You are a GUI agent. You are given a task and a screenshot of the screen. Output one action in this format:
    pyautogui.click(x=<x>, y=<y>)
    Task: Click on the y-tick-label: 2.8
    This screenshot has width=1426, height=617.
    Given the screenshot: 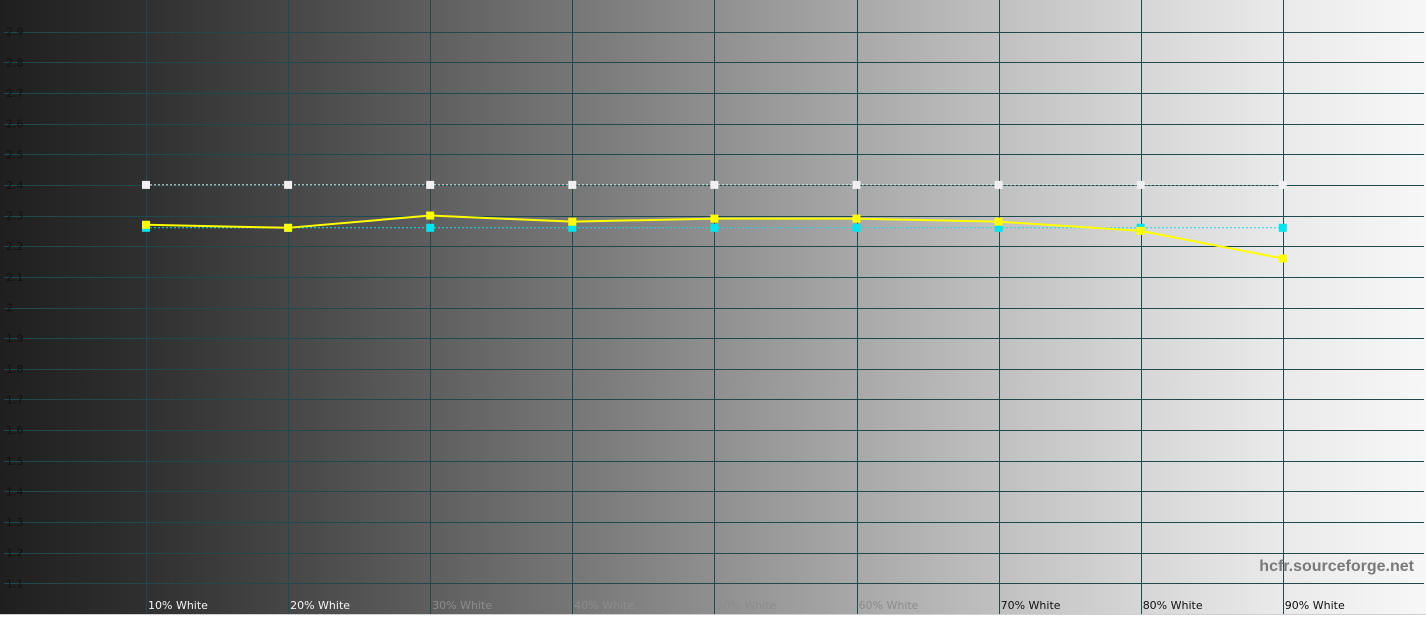 What is the action you would take?
    pyautogui.click(x=15, y=62)
    